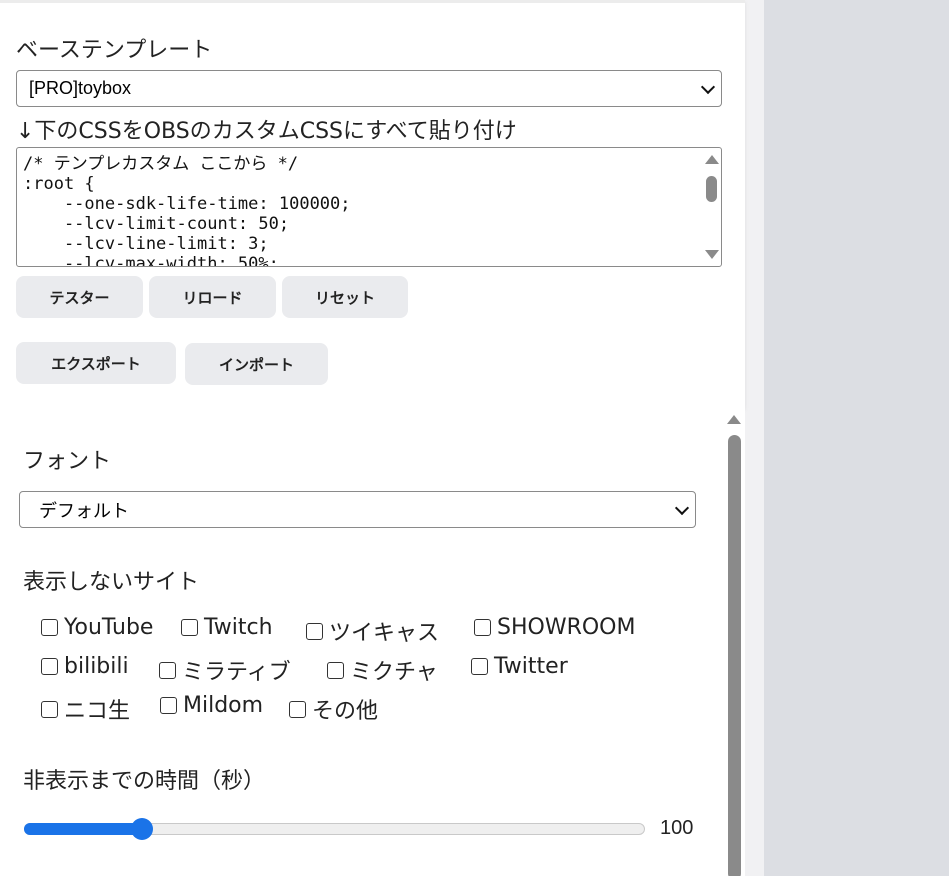  I want to click on css-instruction-label: ↓下のCSSをOBSのカスタムCSSにすべて貼り付け, so click(266, 131).